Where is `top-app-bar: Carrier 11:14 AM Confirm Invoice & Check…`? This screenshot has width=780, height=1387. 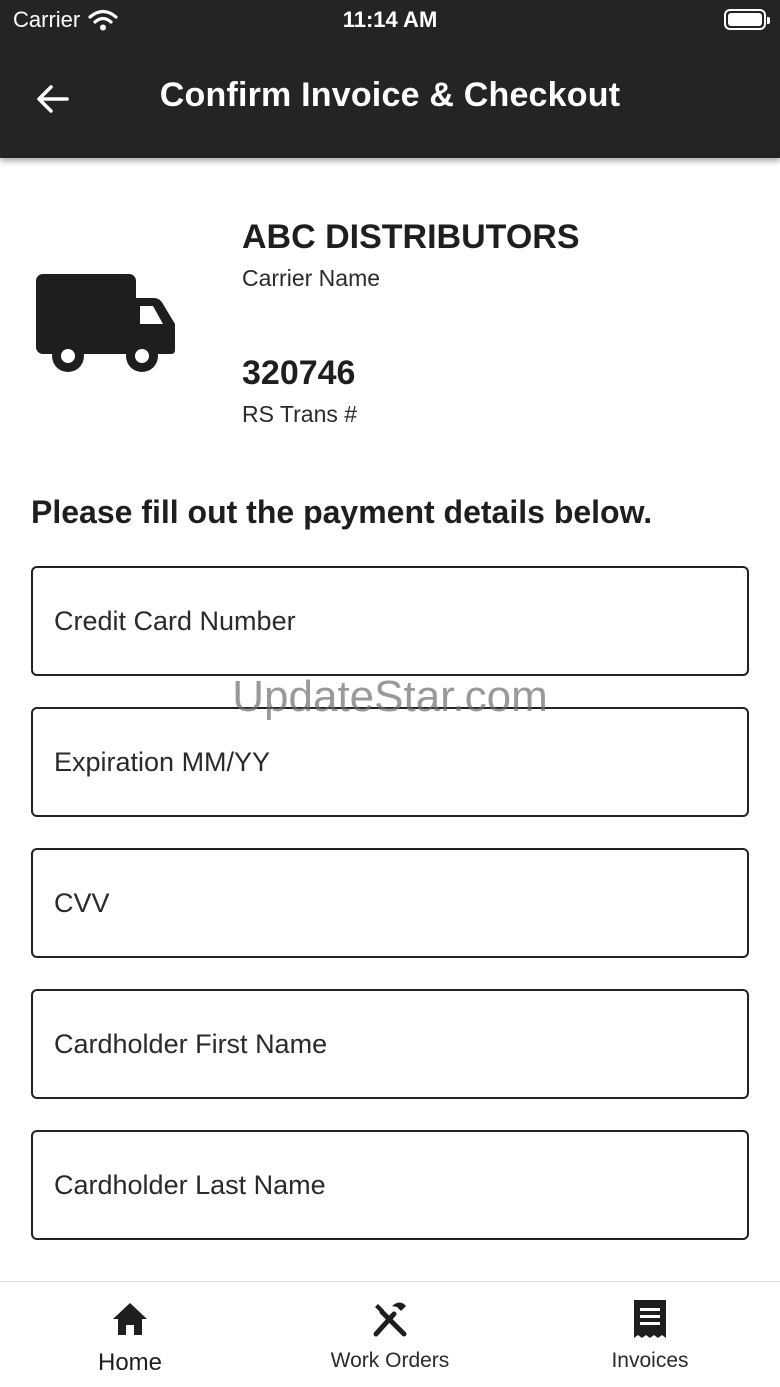
top-app-bar: Carrier 11:14 AM Confirm Invoice & Check… is located at coordinates (390, 79).